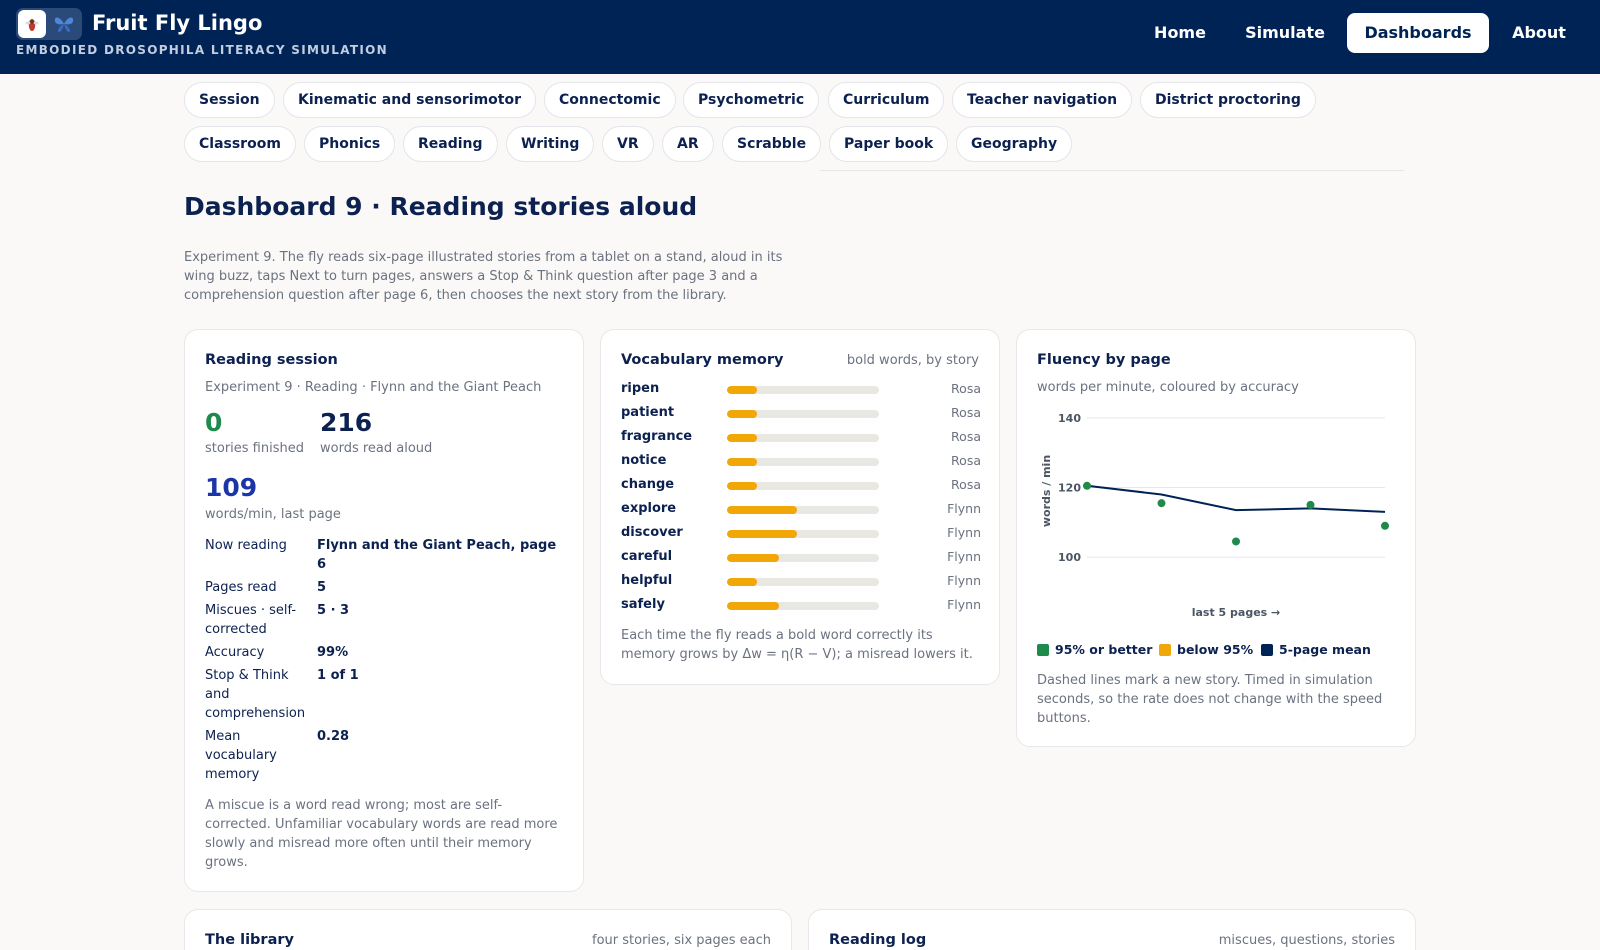 This screenshot has width=1600, height=950. Describe the element at coordinates (1228, 100) in the screenshot. I see `tab-district-proctoring: District proctoring` at that location.